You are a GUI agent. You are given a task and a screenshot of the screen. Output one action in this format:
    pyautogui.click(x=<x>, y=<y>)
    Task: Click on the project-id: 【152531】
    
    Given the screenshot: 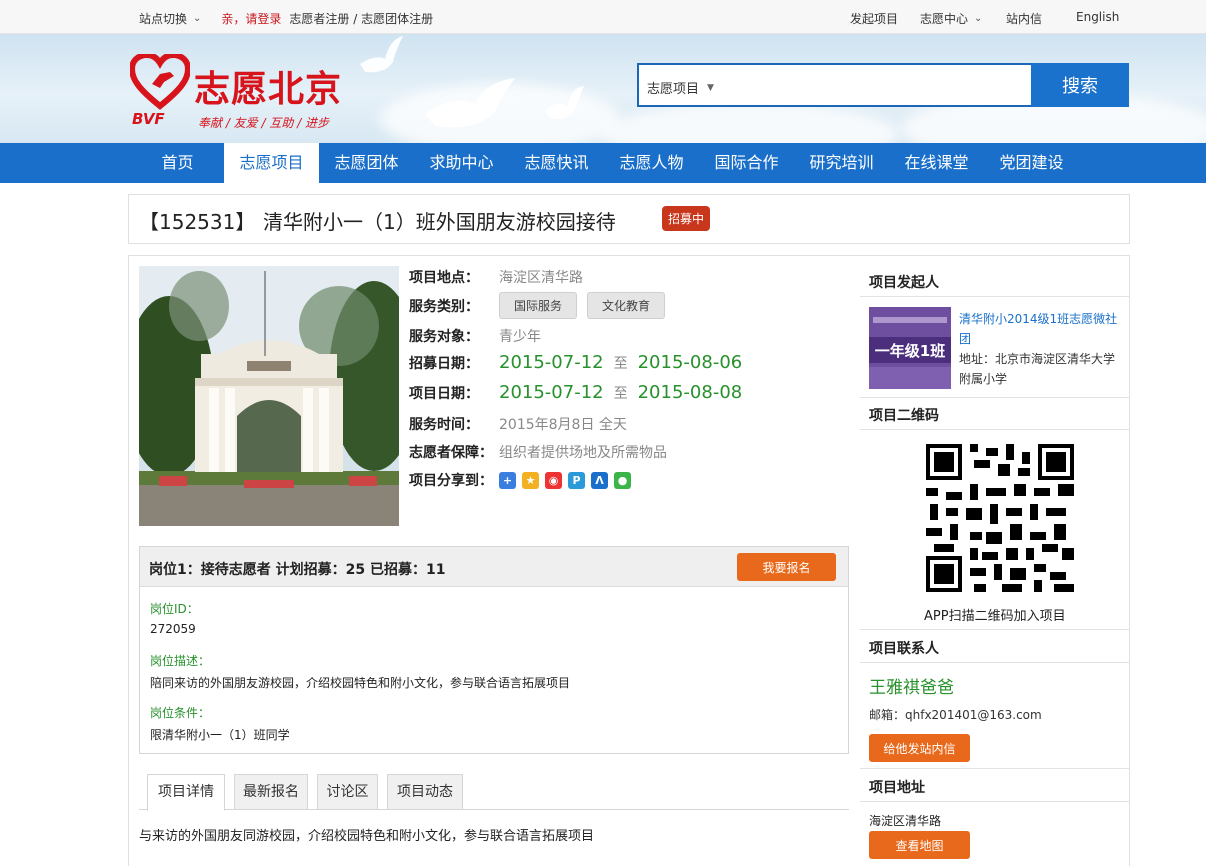 What is the action you would take?
    pyautogui.click(x=197, y=222)
    